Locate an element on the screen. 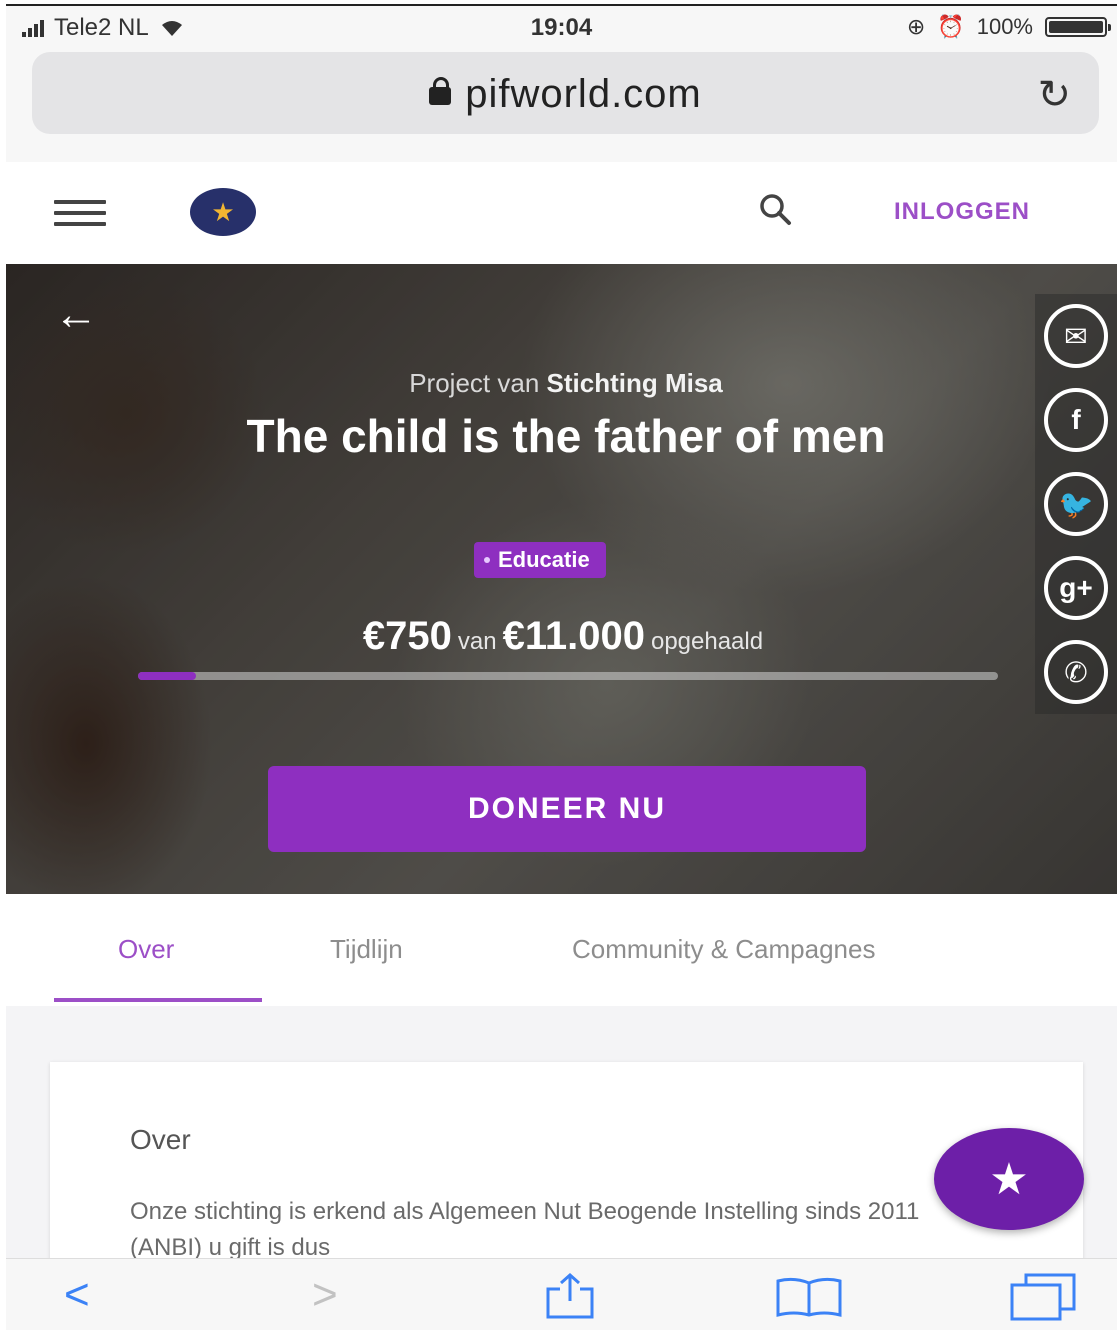  alarm-icon: ⏰ is located at coordinates (951, 26).